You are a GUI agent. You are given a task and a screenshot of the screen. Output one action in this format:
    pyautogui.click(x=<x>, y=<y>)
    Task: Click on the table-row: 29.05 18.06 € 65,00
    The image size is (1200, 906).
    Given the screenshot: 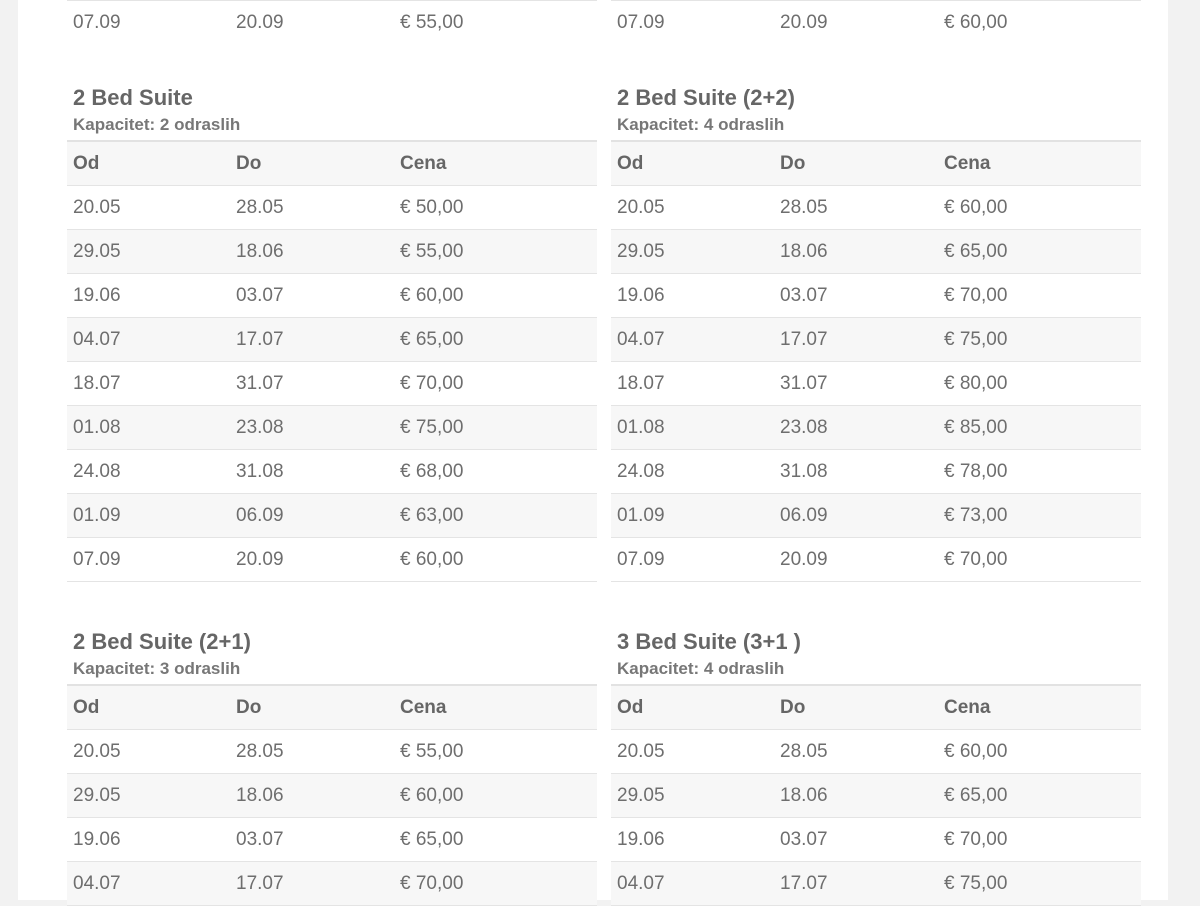 What is the action you would take?
    pyautogui.click(x=876, y=796)
    